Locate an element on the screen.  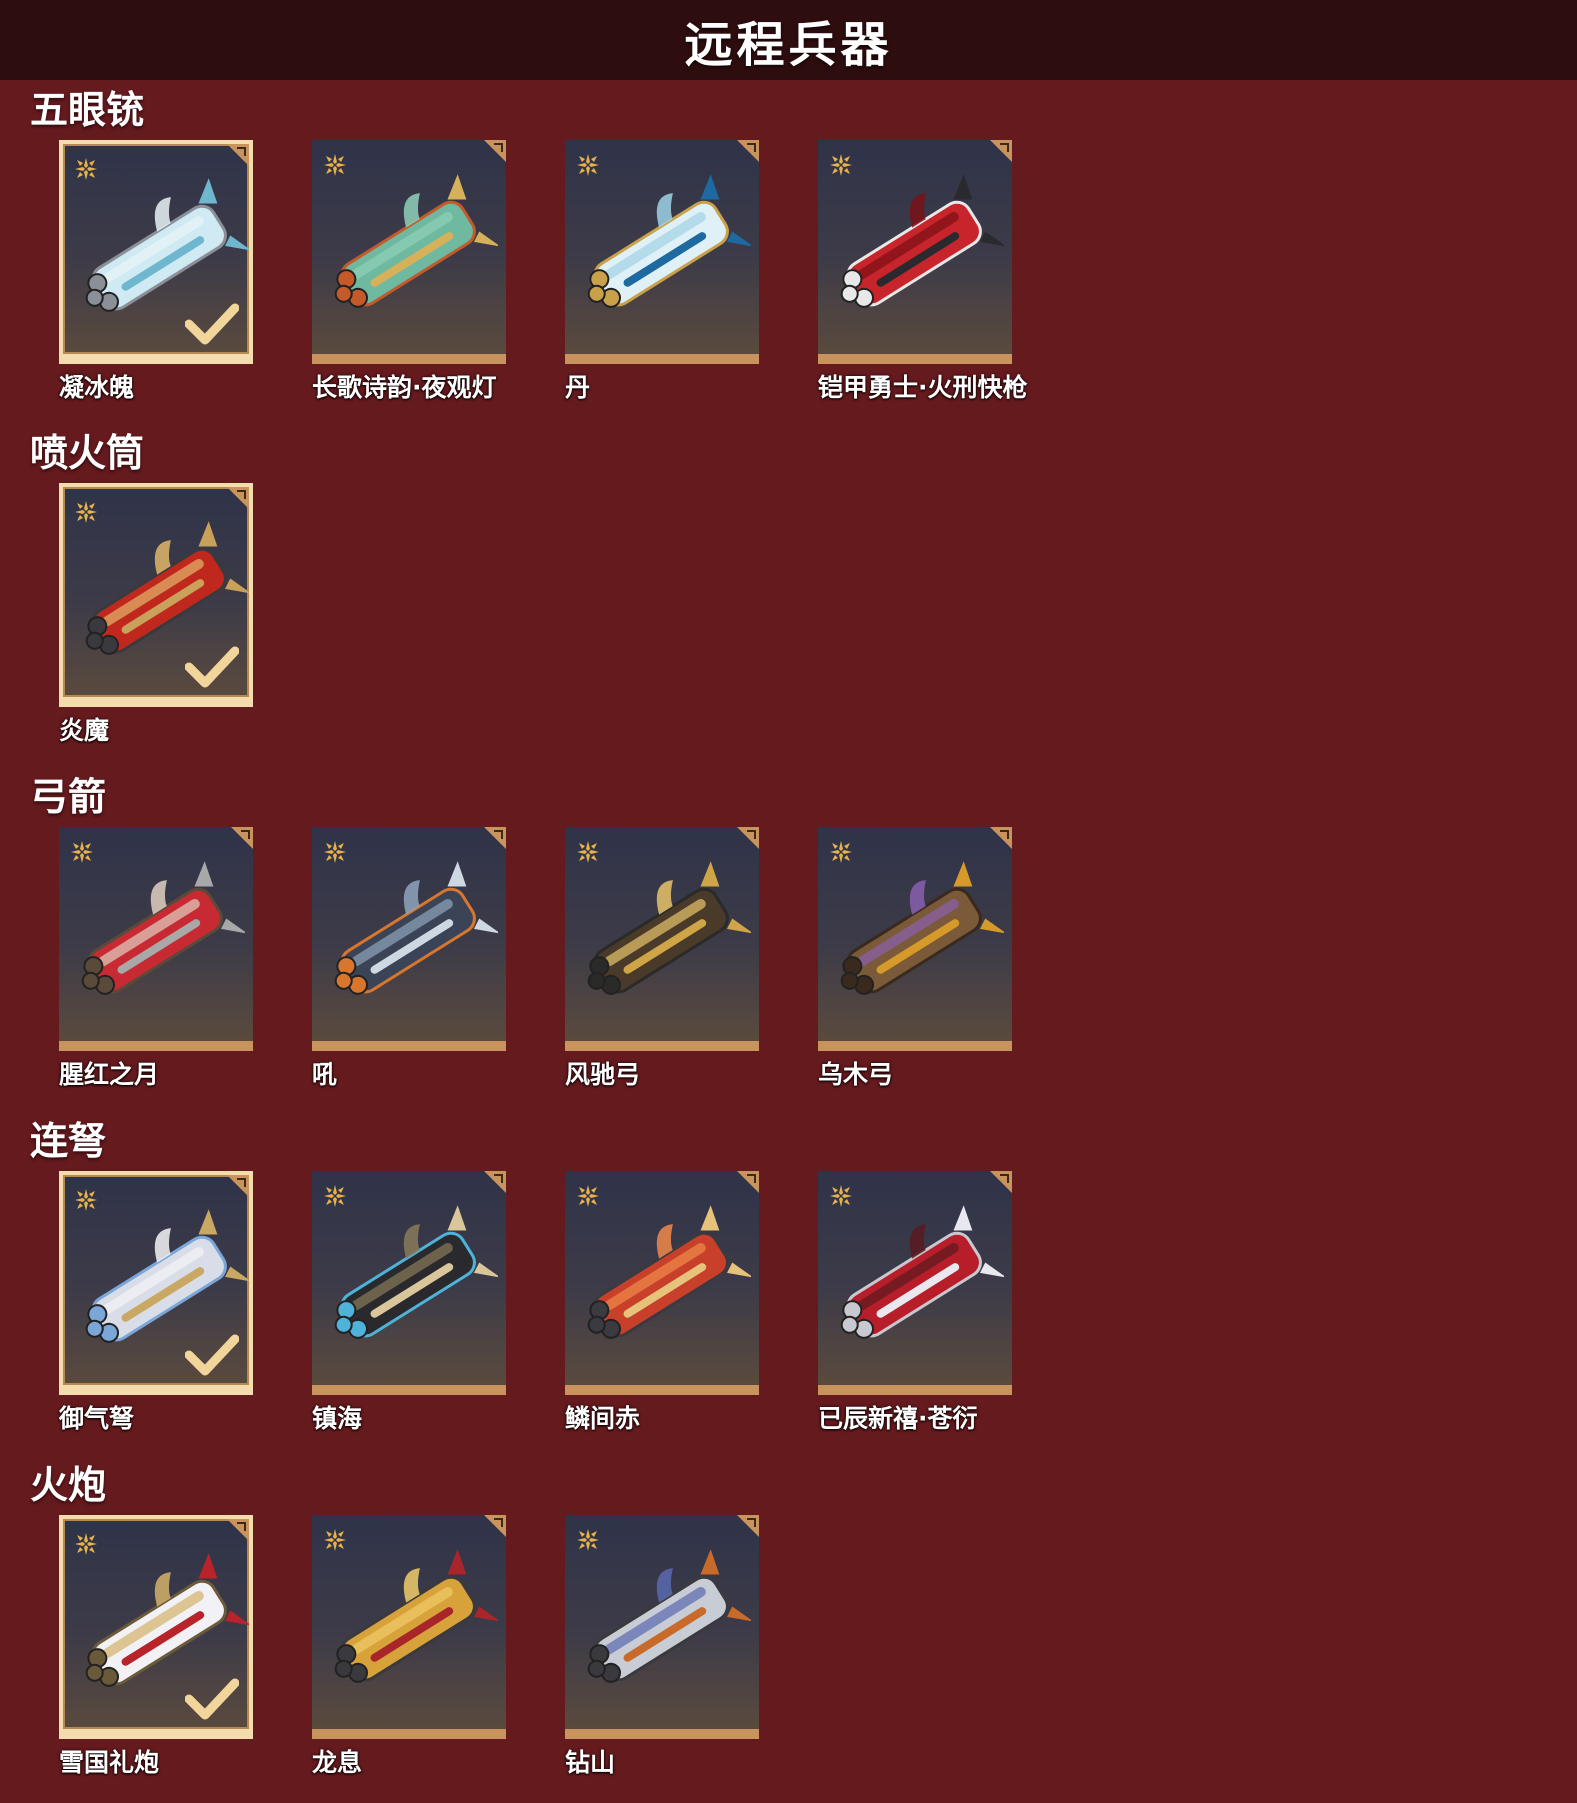
weapon-name: 铠甲勇士·火刑快枪 is located at coordinates (923, 387).